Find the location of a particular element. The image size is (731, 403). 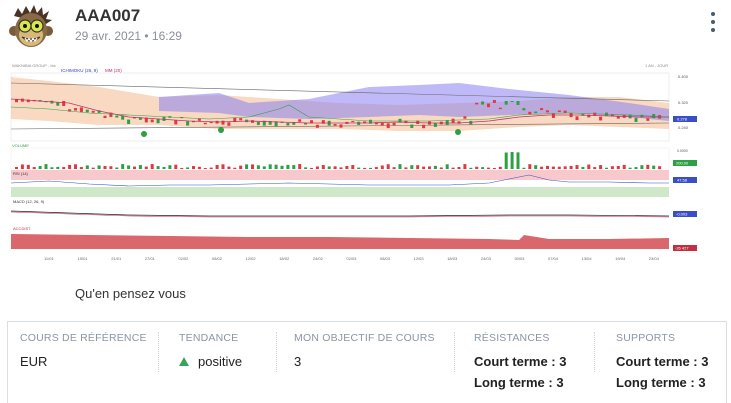

price-tick: 0.240 is located at coordinates (683, 127).